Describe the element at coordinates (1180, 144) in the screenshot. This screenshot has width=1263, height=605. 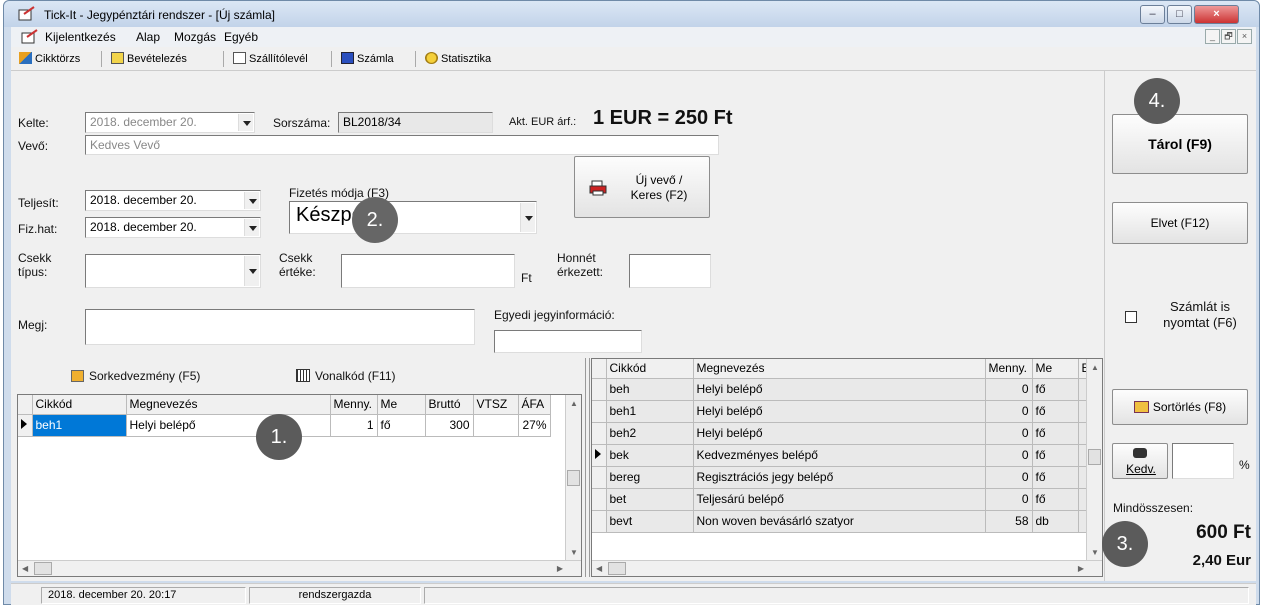
I see `tarol-button: Tárol (F9)` at that location.